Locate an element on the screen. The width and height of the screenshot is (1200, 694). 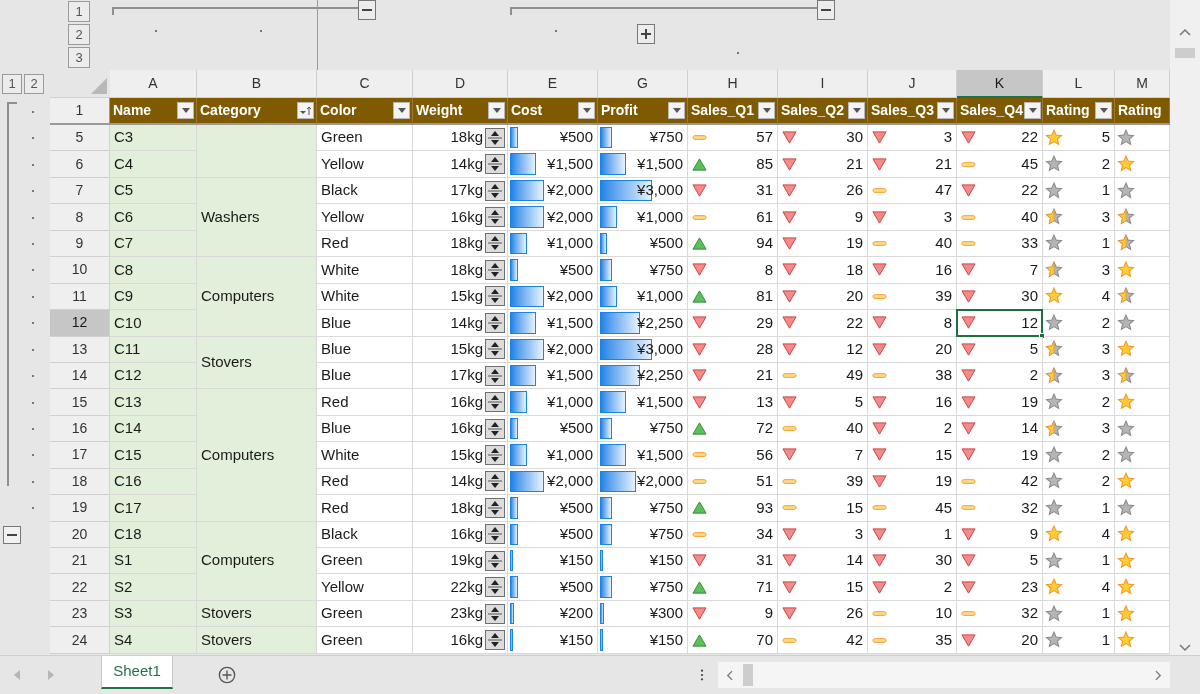
table-cell-text: 1 is located at coordinates (1105, 507).